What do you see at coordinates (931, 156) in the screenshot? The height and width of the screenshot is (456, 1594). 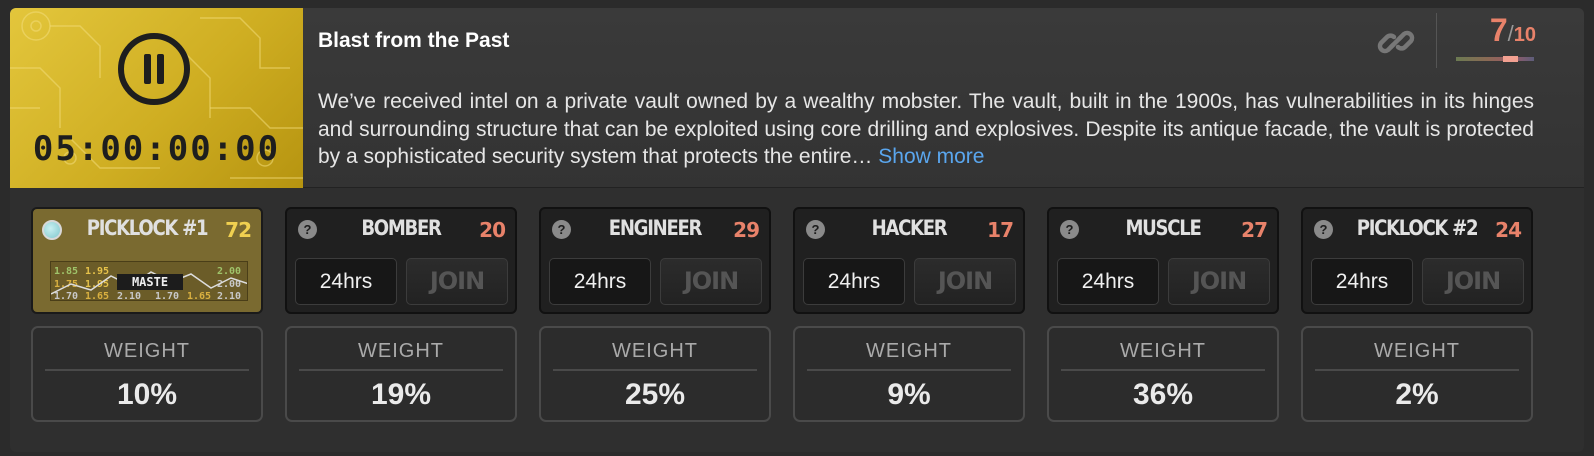 I see `show-more-link: Show more` at bounding box center [931, 156].